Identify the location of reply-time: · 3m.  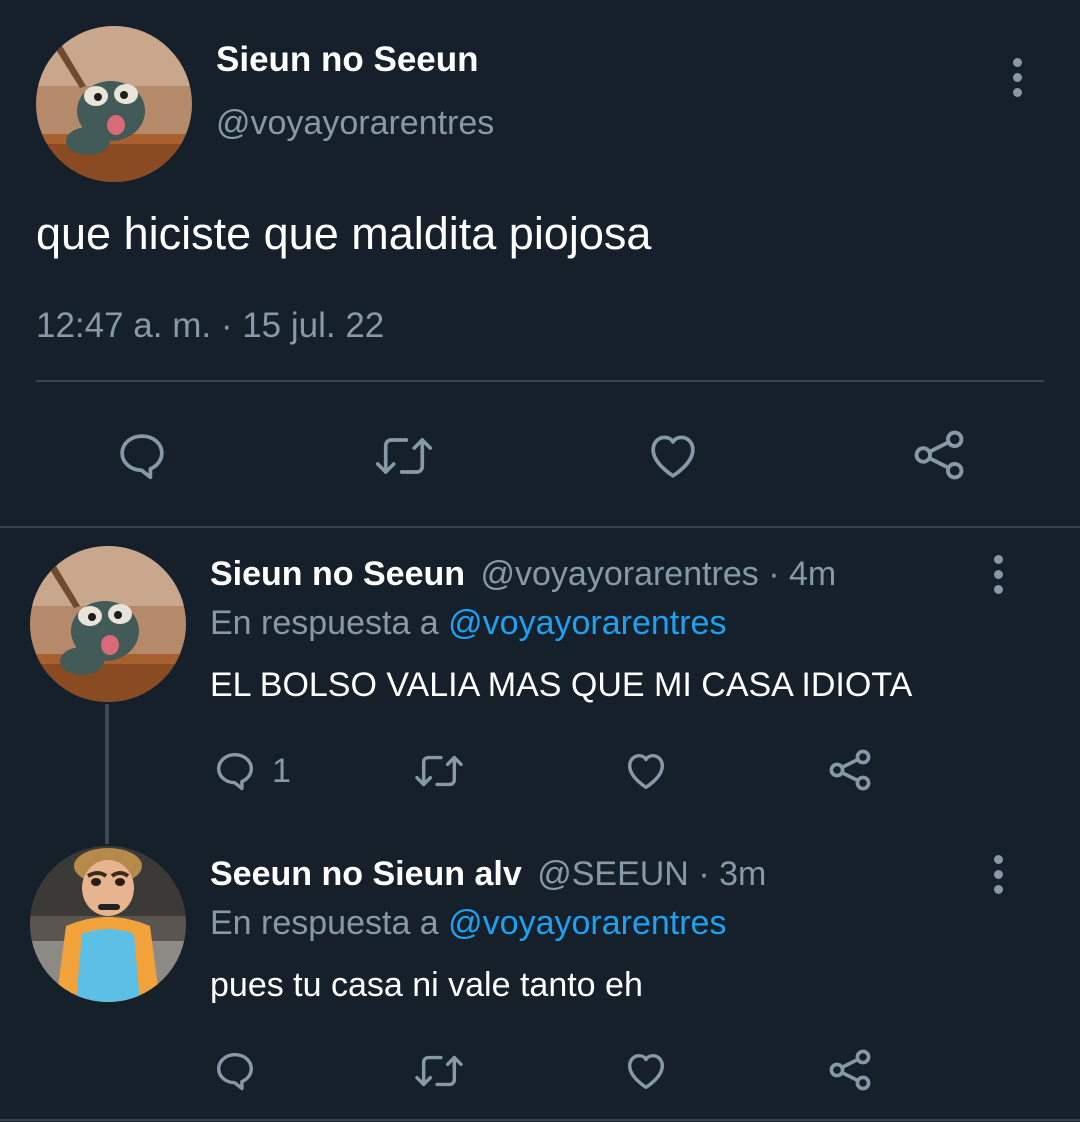
(732, 874).